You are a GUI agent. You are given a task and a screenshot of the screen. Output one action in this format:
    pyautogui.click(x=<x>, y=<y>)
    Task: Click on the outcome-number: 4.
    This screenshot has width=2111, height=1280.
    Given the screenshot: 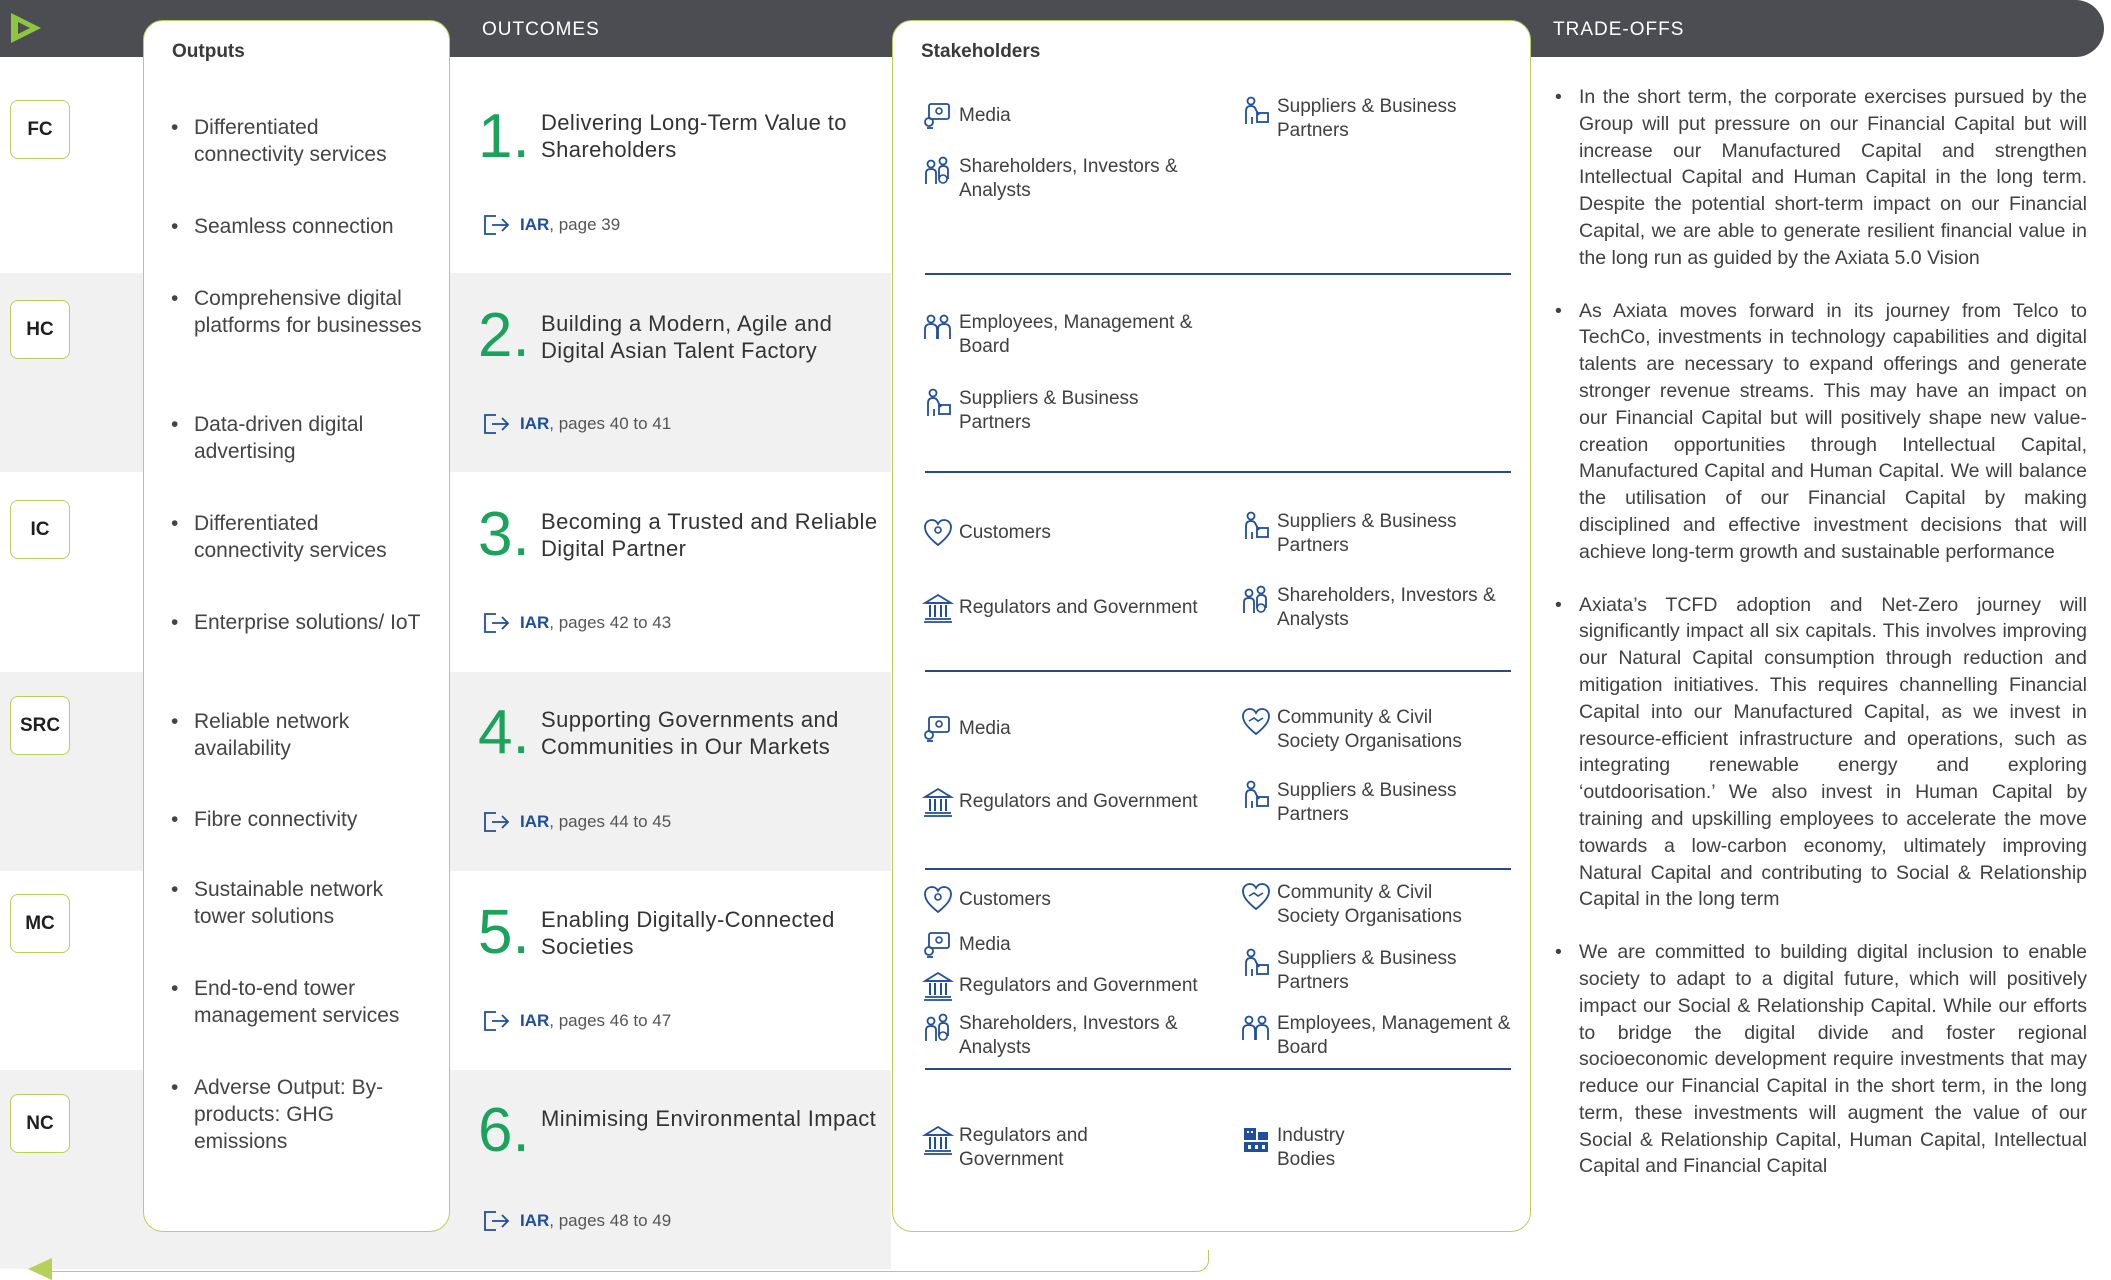 What is the action you would take?
    pyautogui.click(x=504, y=732)
    